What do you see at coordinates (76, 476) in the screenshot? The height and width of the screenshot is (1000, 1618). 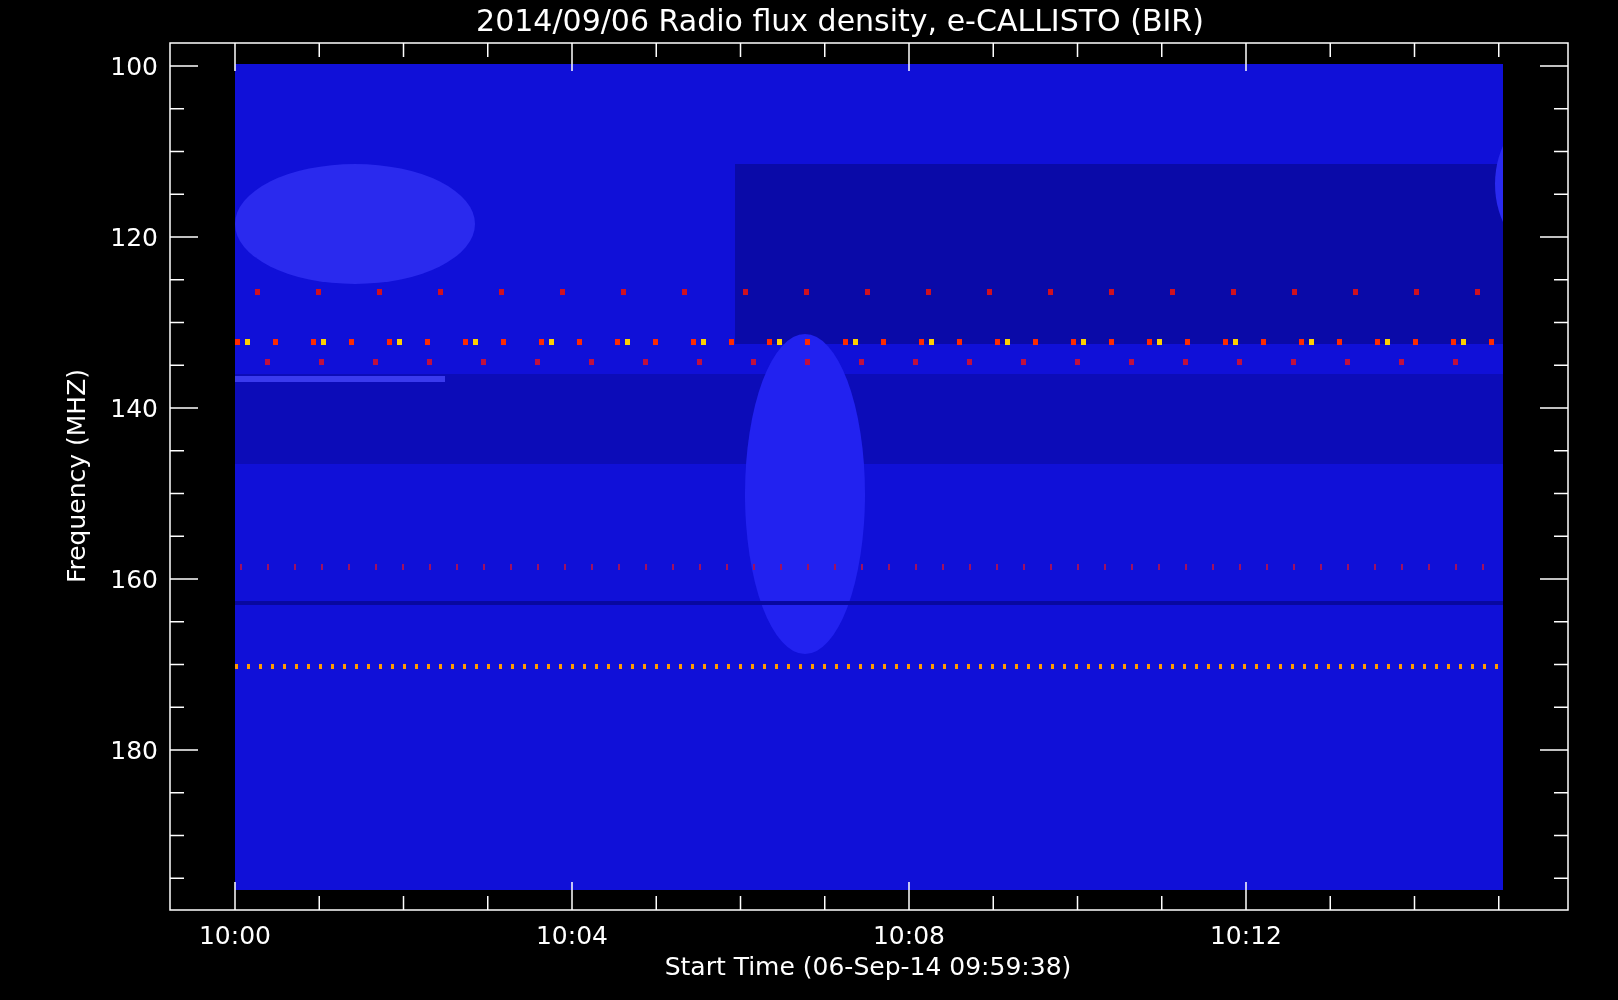 I see `y-axis-label: Frequency (MHZ)` at bounding box center [76, 476].